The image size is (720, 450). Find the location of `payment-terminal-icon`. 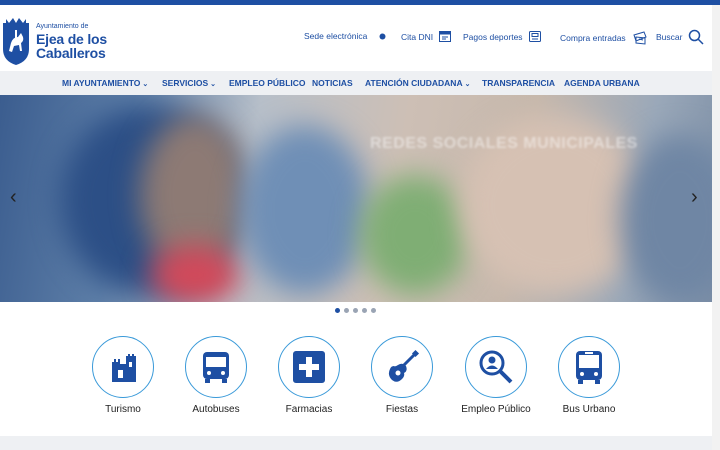

payment-terminal-icon is located at coordinates (534, 36).